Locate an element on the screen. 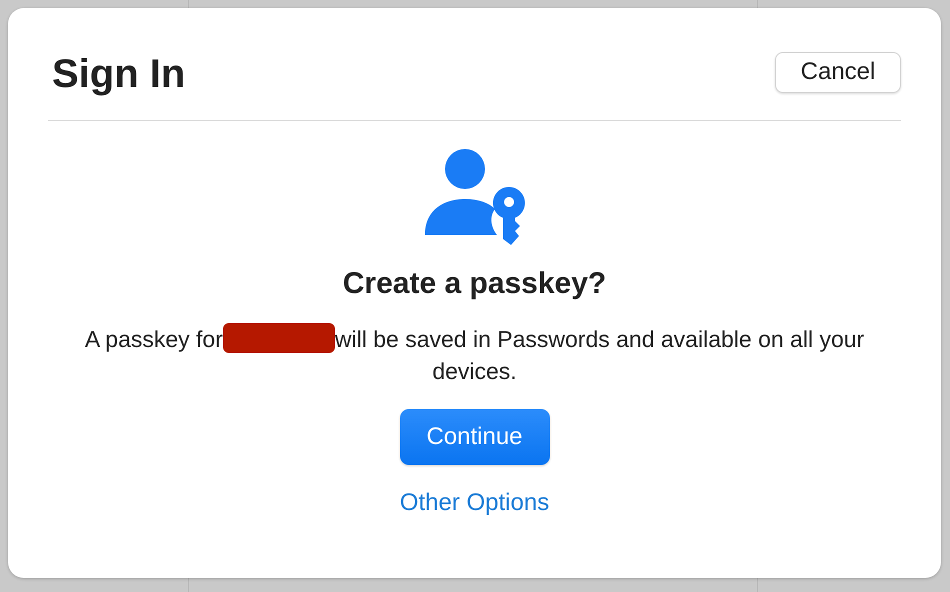 This screenshot has height=592, width=950. cancel-button: Cancel is located at coordinates (838, 72).